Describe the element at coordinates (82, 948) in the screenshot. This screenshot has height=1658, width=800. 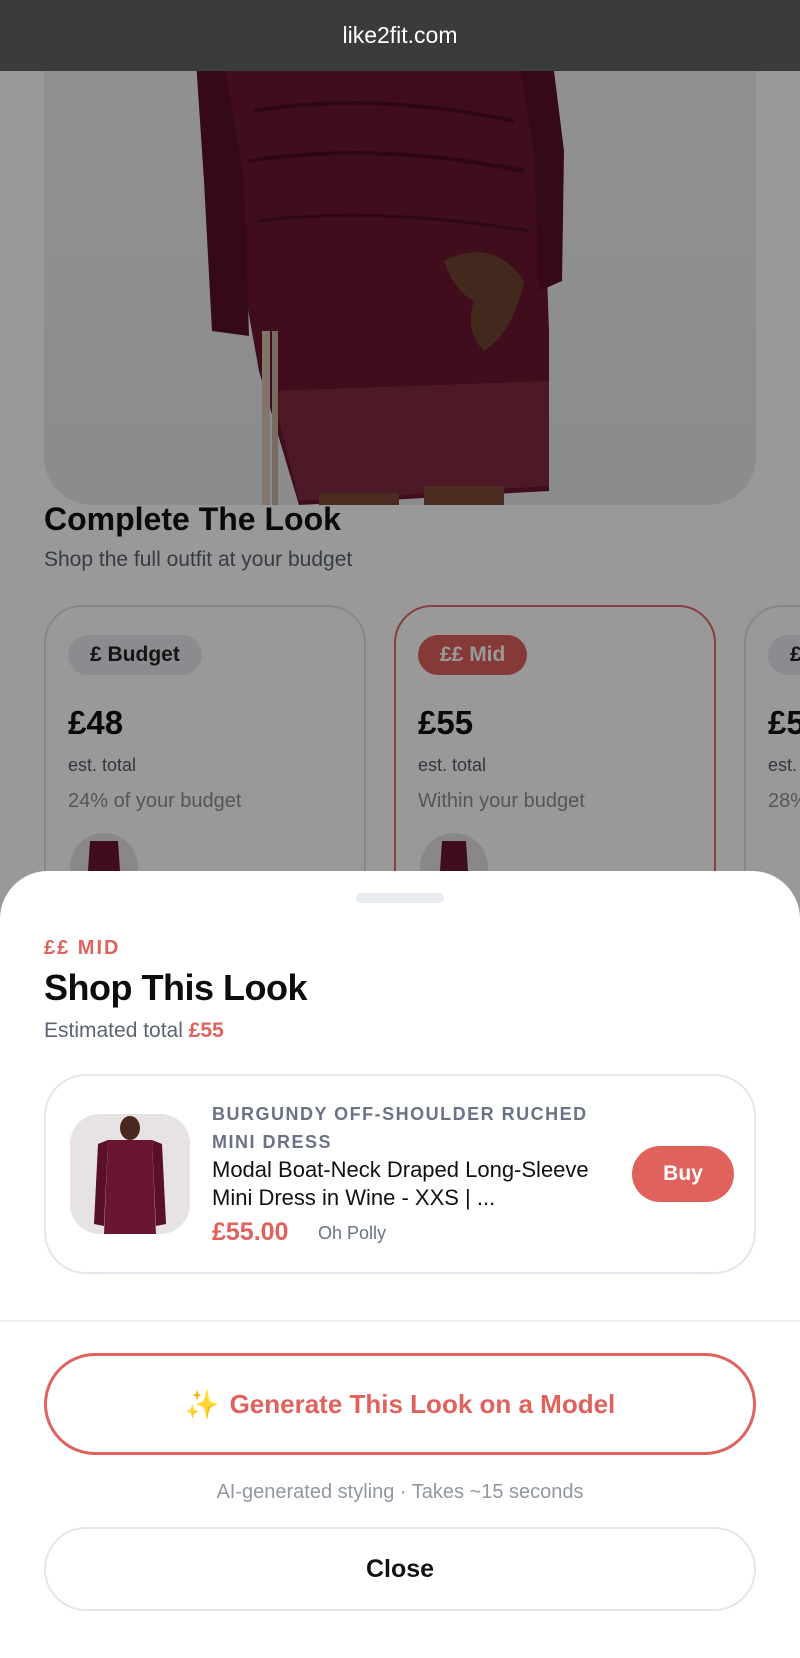
I see `sheet-tier-label: ££ MID` at that location.